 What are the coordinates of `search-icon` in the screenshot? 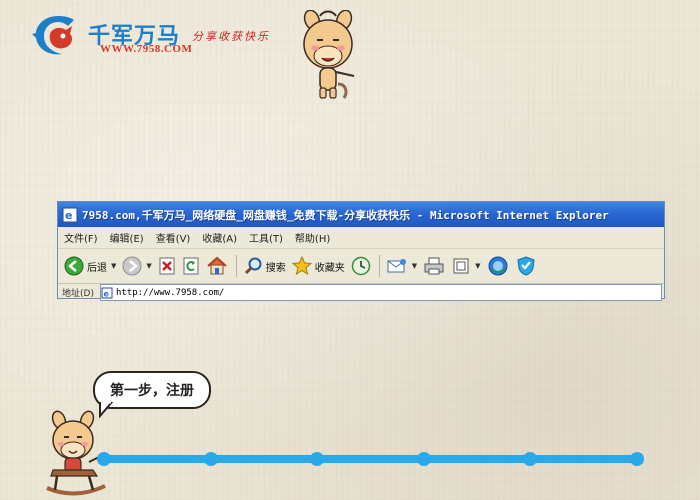 It's located at (253, 266).